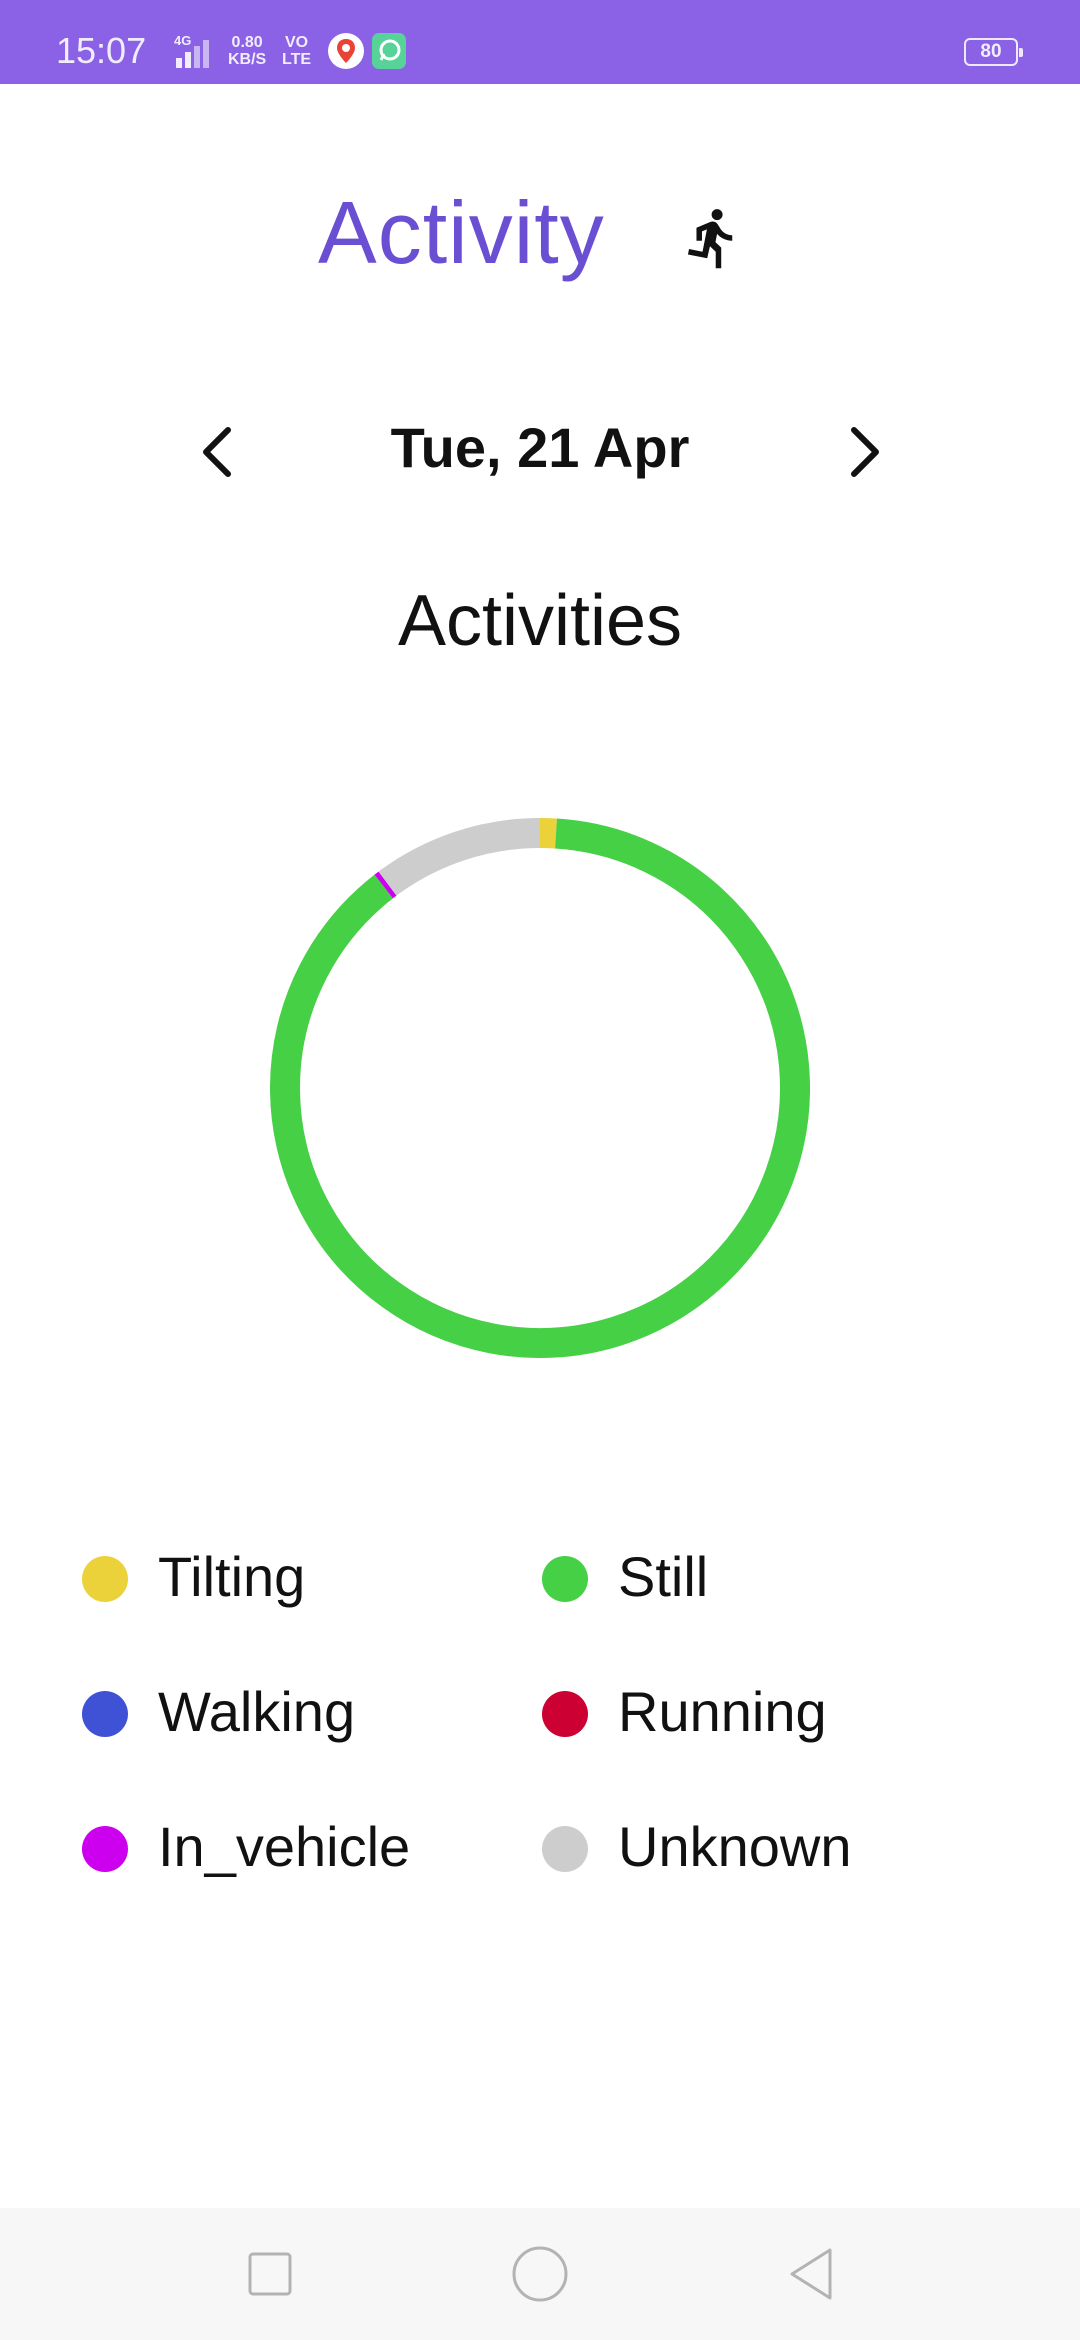 The width and height of the screenshot is (1080, 2340). Describe the element at coordinates (735, 1846) in the screenshot. I see `legend-label-unknown: Unknown` at that location.